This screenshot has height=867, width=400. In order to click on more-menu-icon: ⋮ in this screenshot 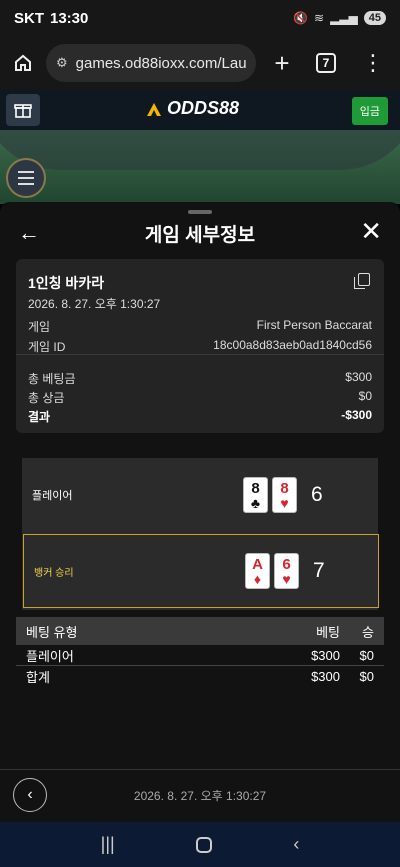, I will do `click(367, 63)`.